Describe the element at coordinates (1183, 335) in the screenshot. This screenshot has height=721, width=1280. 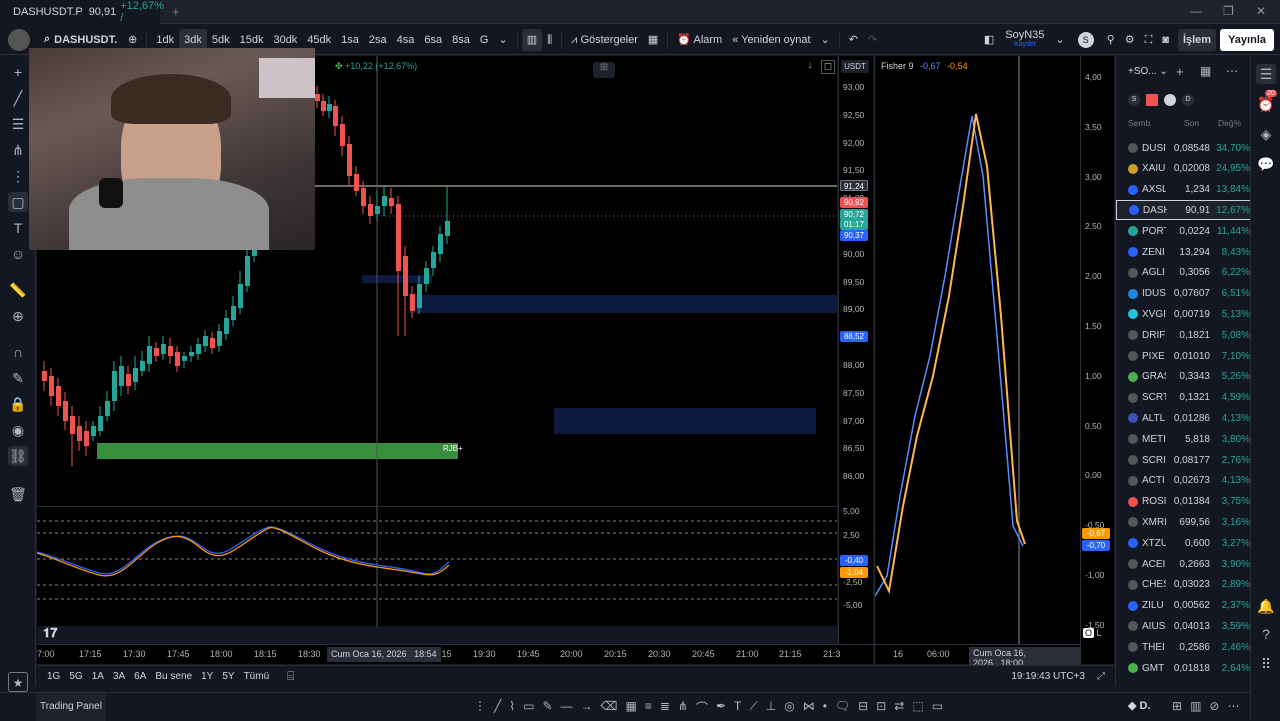
I see `watchlist-row: DRIF 0,1821 5,08%` at that location.